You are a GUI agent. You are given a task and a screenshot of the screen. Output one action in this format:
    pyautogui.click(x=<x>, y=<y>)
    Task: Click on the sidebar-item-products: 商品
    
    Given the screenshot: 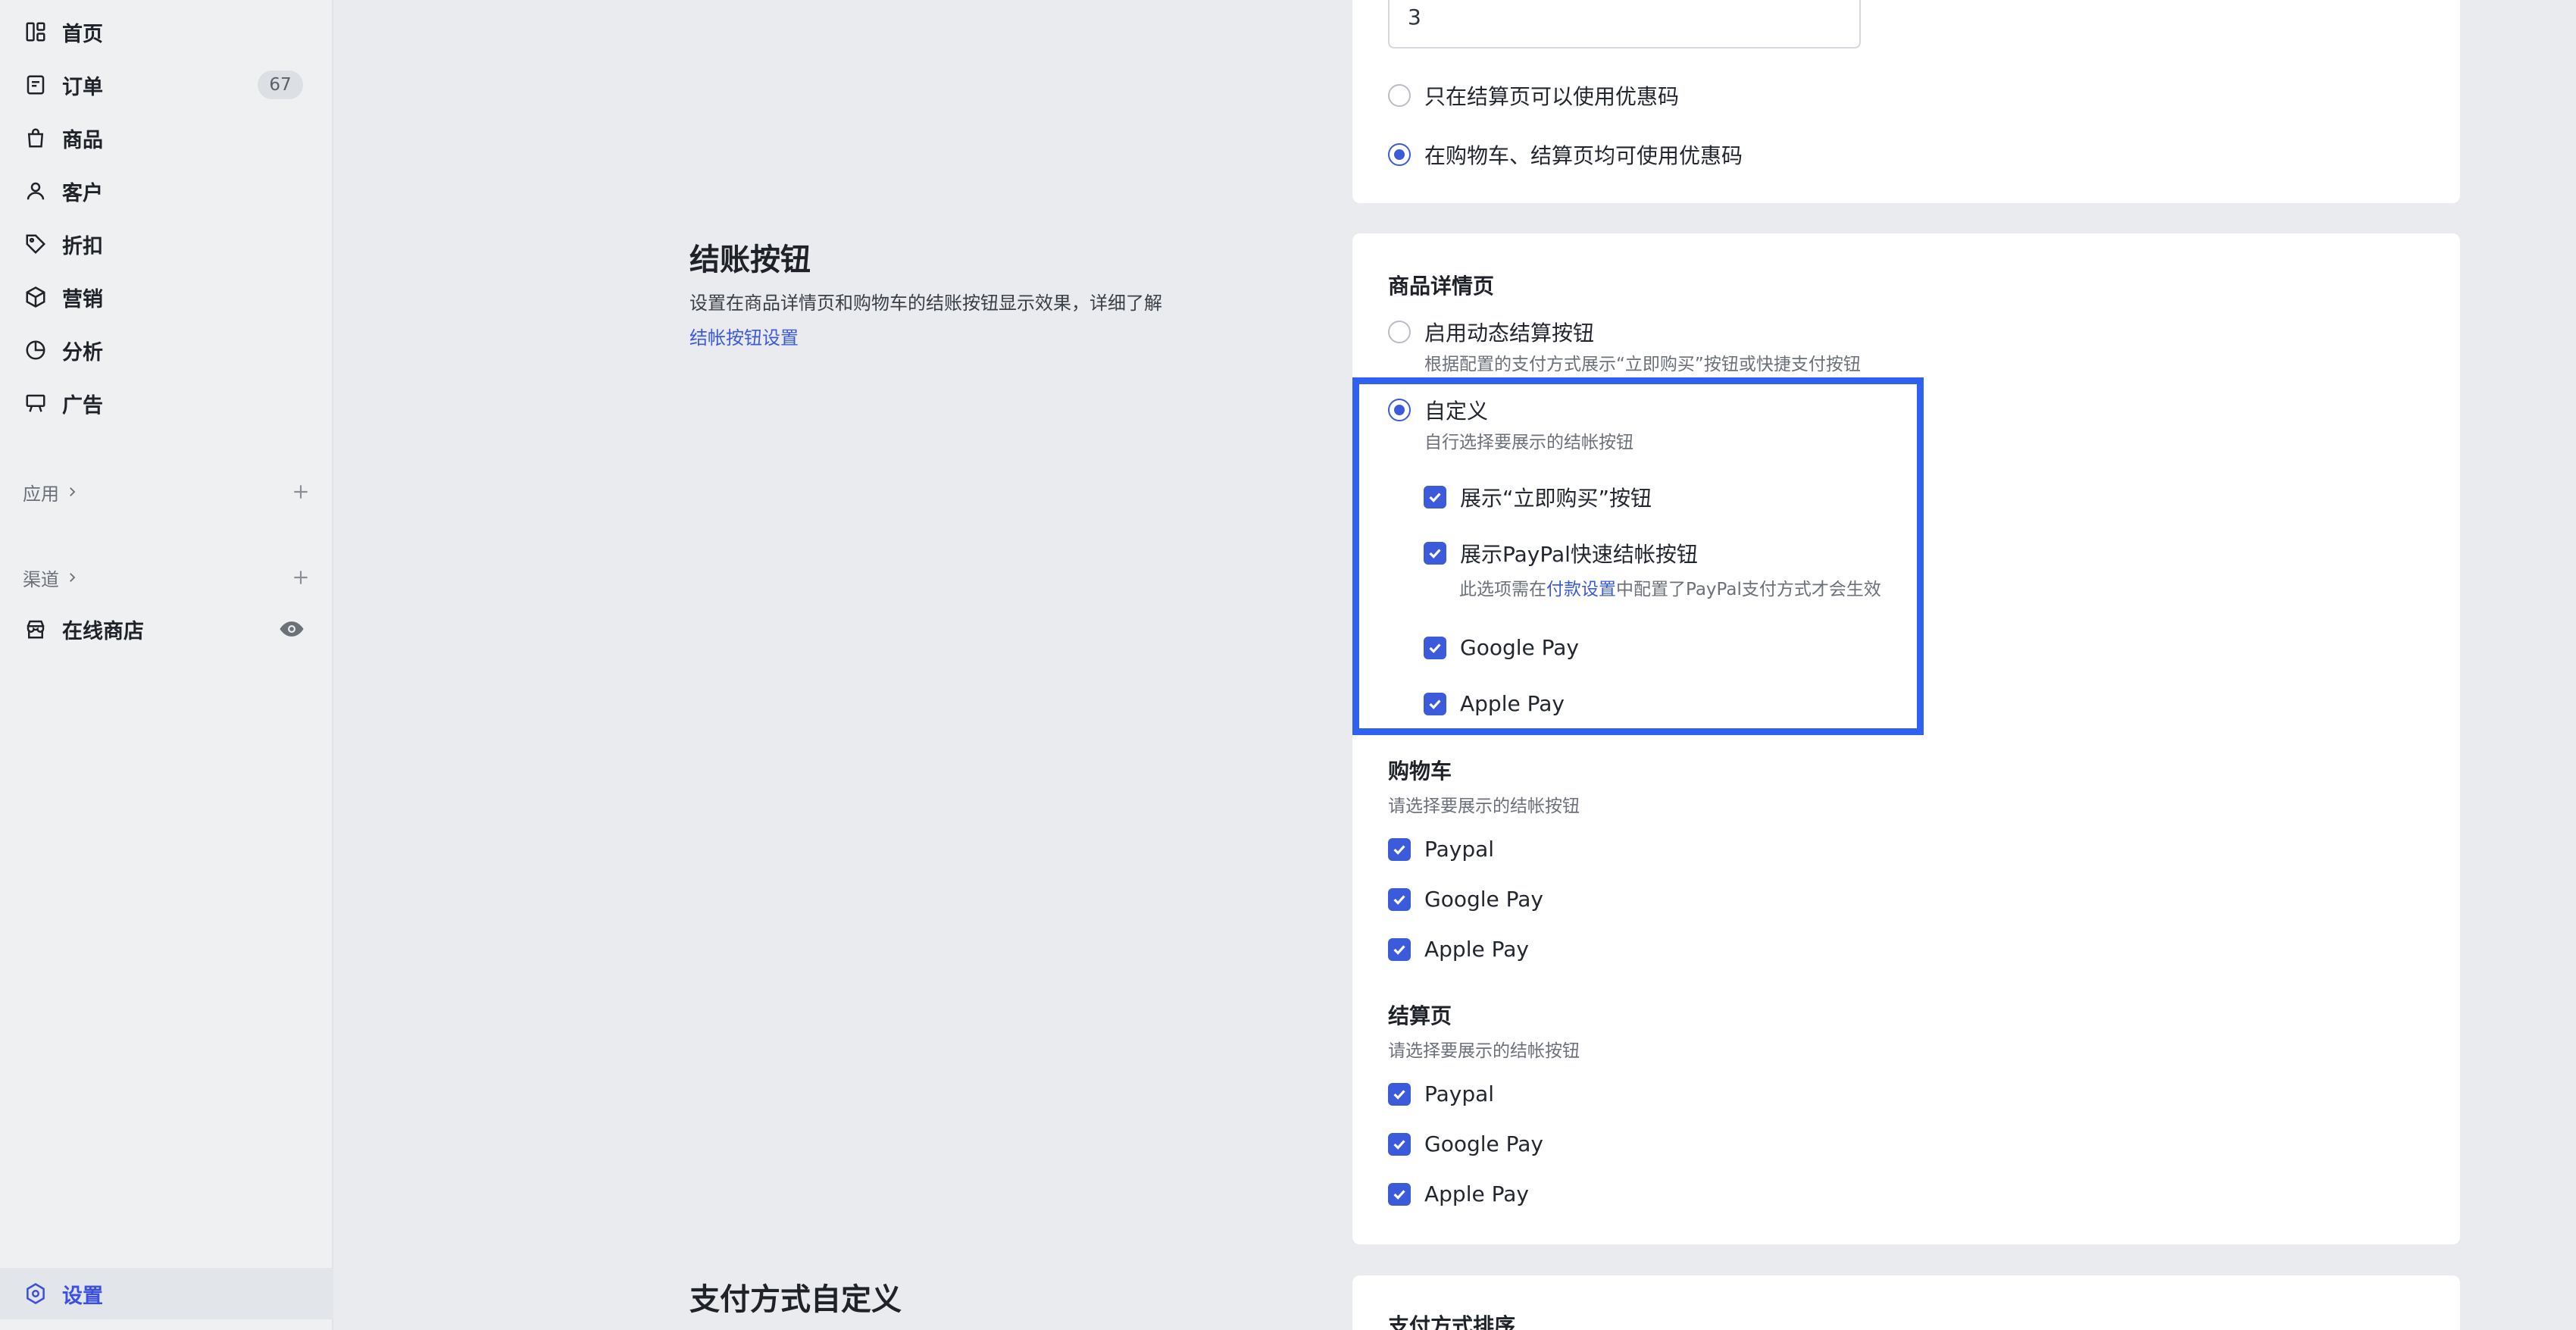 What is the action you would take?
    pyautogui.click(x=166, y=137)
    